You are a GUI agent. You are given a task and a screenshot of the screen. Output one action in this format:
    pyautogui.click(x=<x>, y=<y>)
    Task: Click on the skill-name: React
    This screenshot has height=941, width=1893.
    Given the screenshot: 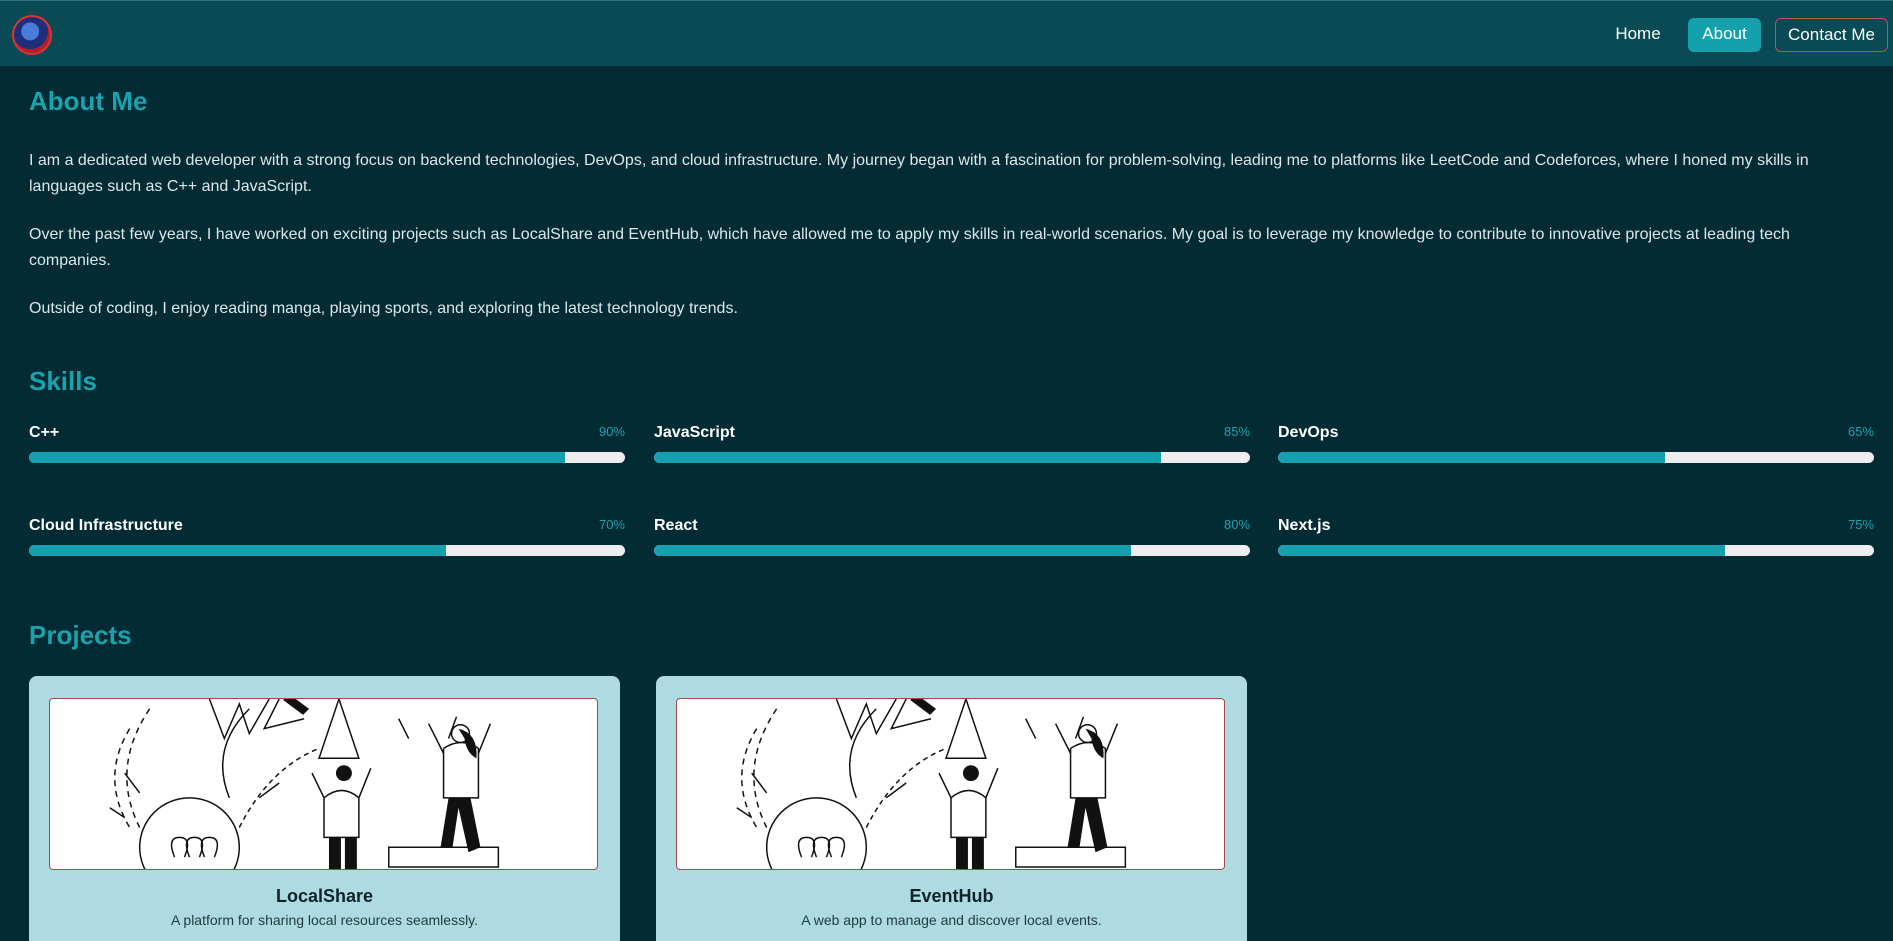 What is the action you would take?
    pyautogui.click(x=676, y=525)
    